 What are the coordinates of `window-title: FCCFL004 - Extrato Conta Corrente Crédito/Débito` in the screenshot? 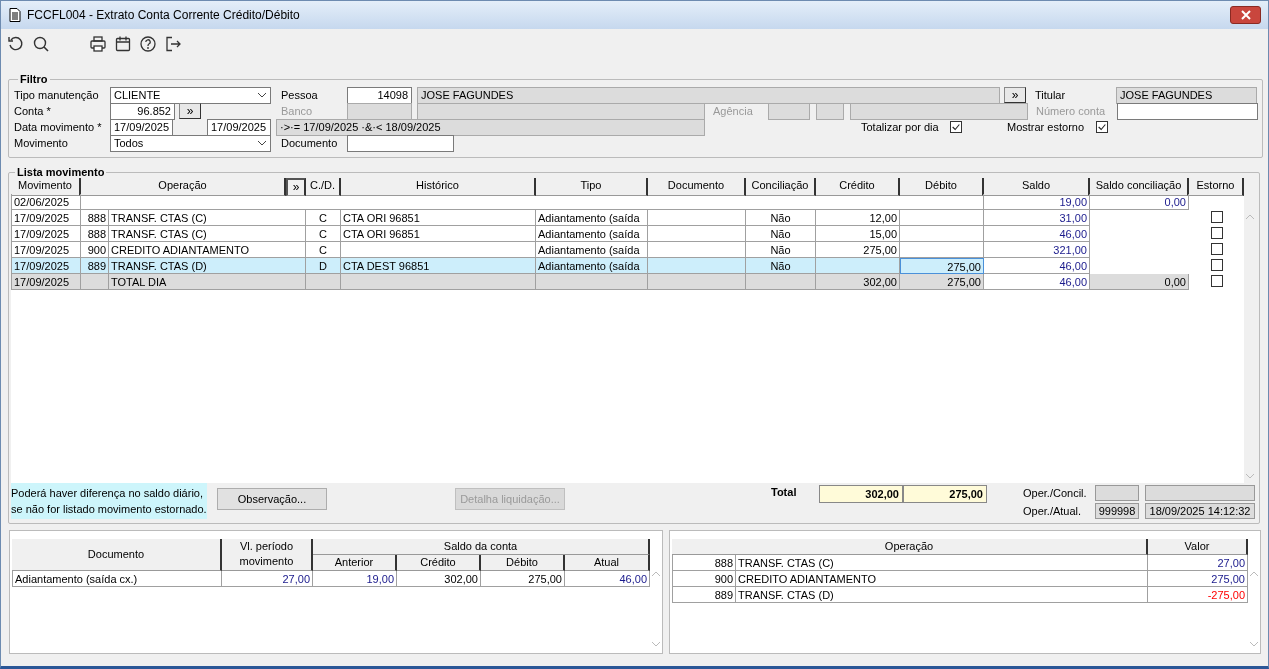 It's located at (163, 15).